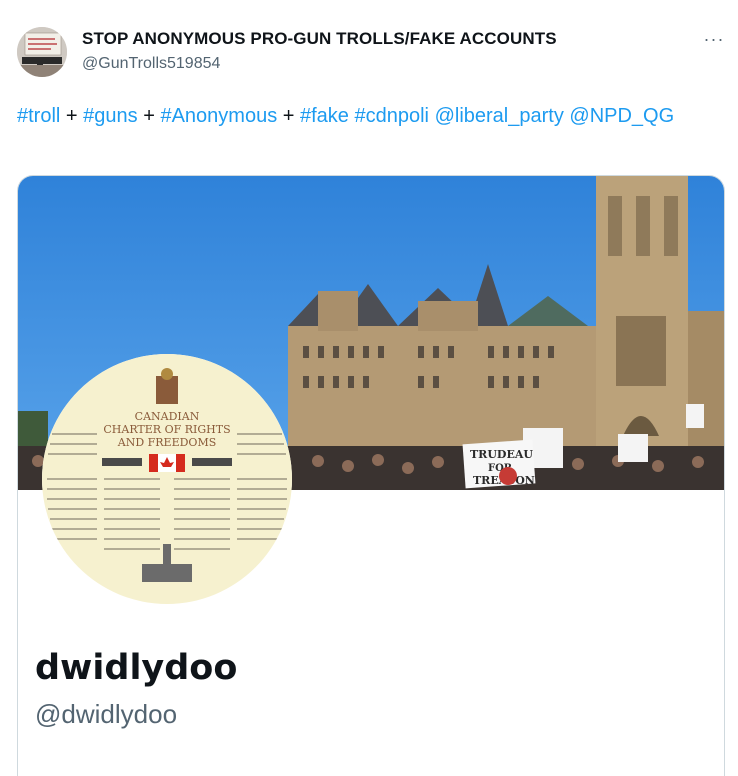 The image size is (738, 776). I want to click on mention-liberal-party: @liberal_party, so click(499, 116).